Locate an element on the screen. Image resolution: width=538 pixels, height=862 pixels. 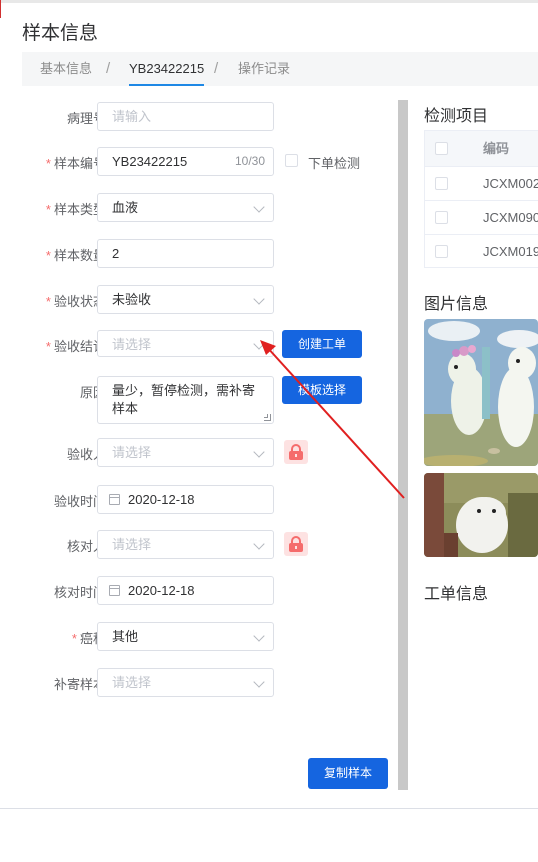
detection-items-title: 检测项目 is located at coordinates (456, 116).